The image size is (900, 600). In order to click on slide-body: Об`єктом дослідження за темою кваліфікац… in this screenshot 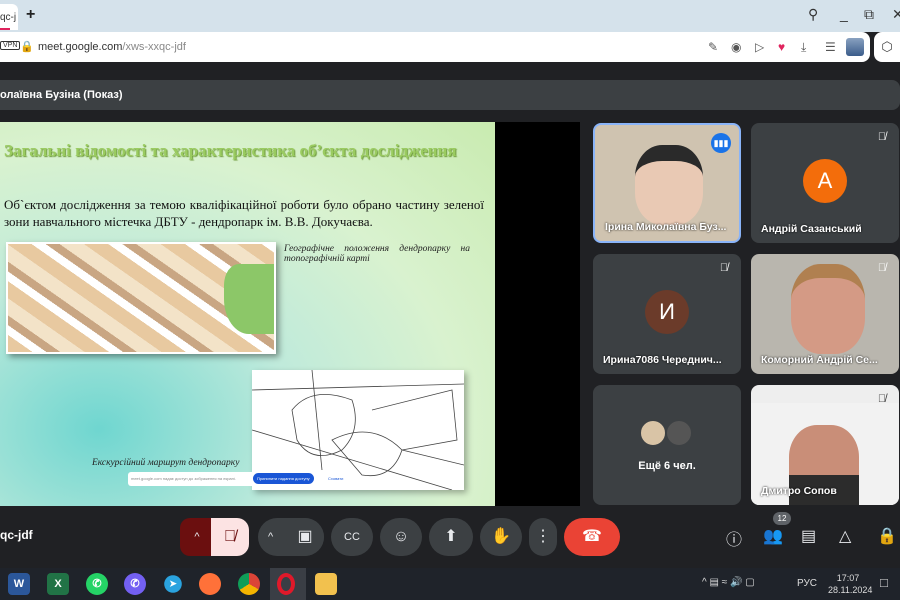, I will do `click(244, 213)`.